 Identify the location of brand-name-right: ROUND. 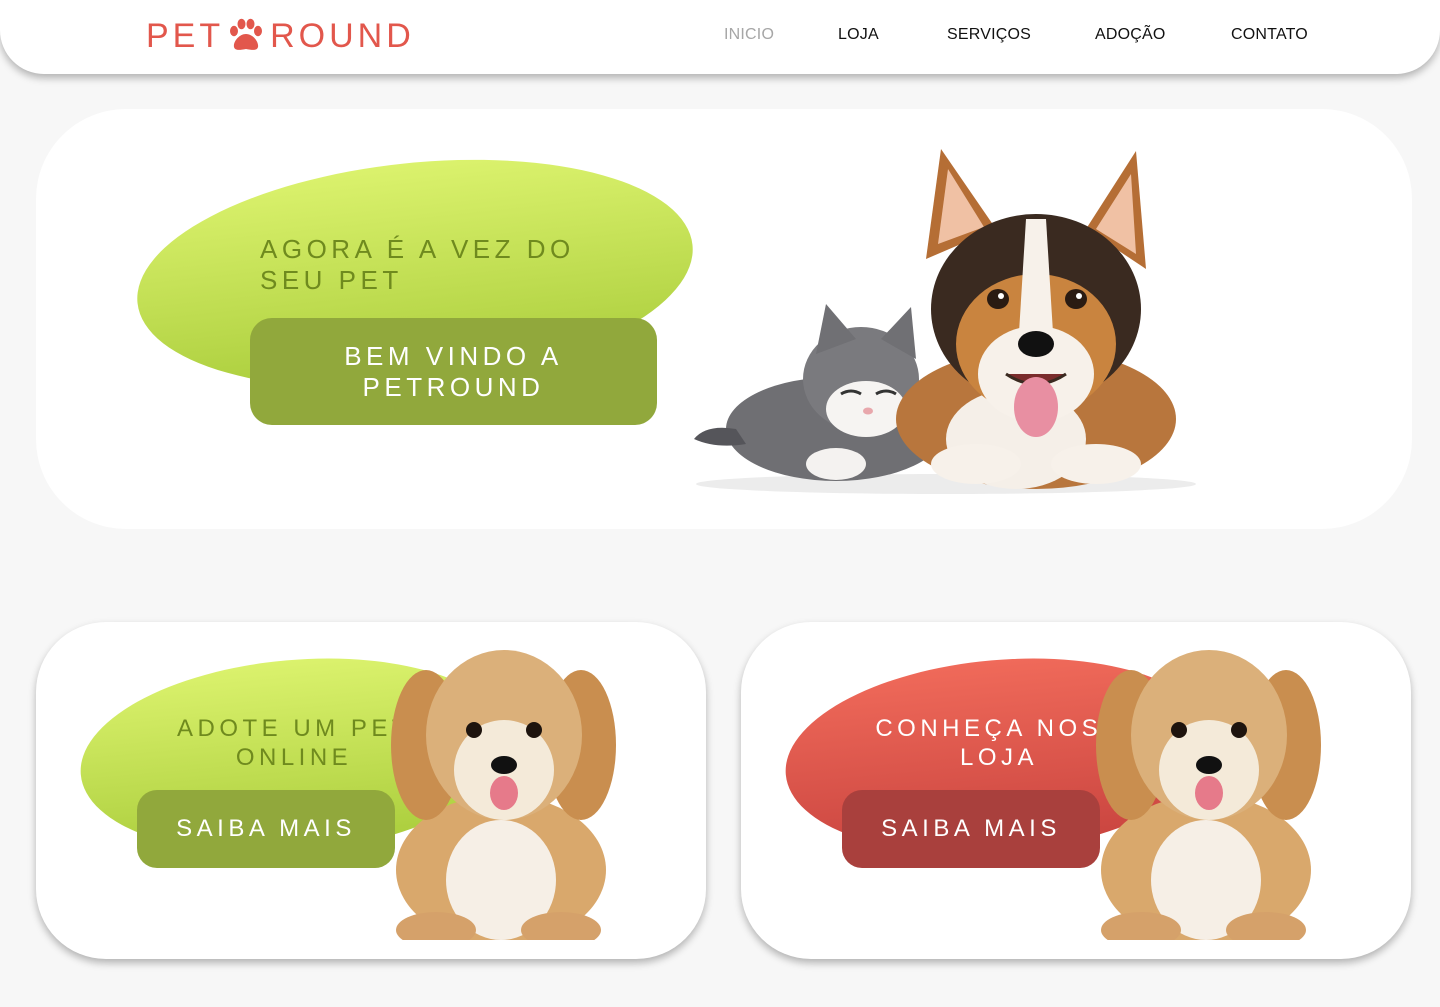
(342, 35).